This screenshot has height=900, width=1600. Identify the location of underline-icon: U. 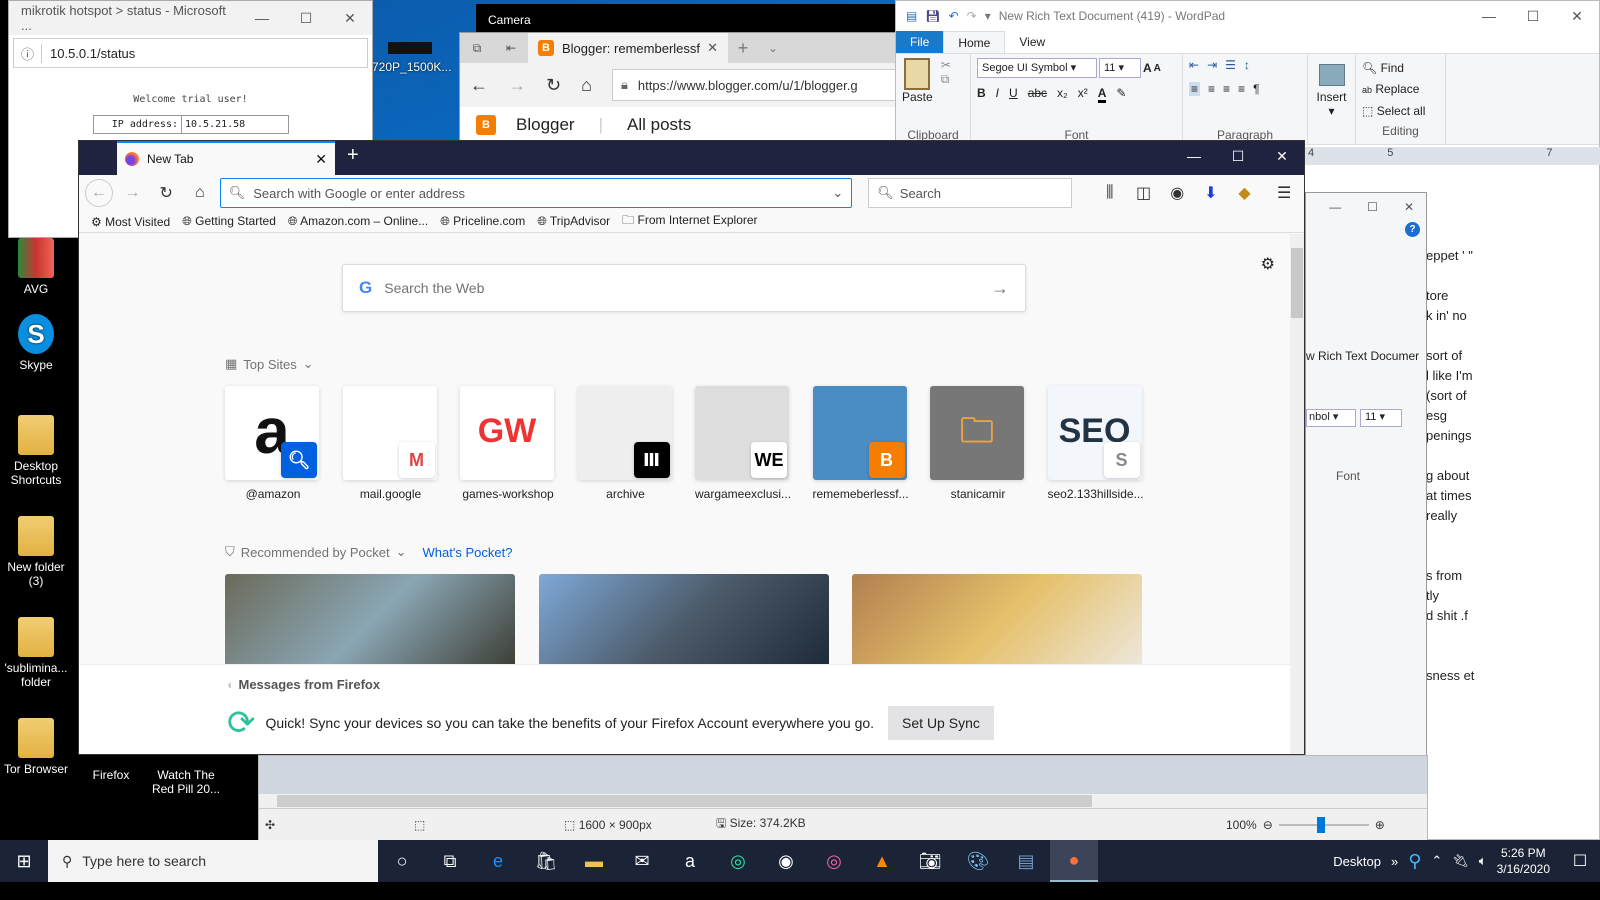
(1013, 94).